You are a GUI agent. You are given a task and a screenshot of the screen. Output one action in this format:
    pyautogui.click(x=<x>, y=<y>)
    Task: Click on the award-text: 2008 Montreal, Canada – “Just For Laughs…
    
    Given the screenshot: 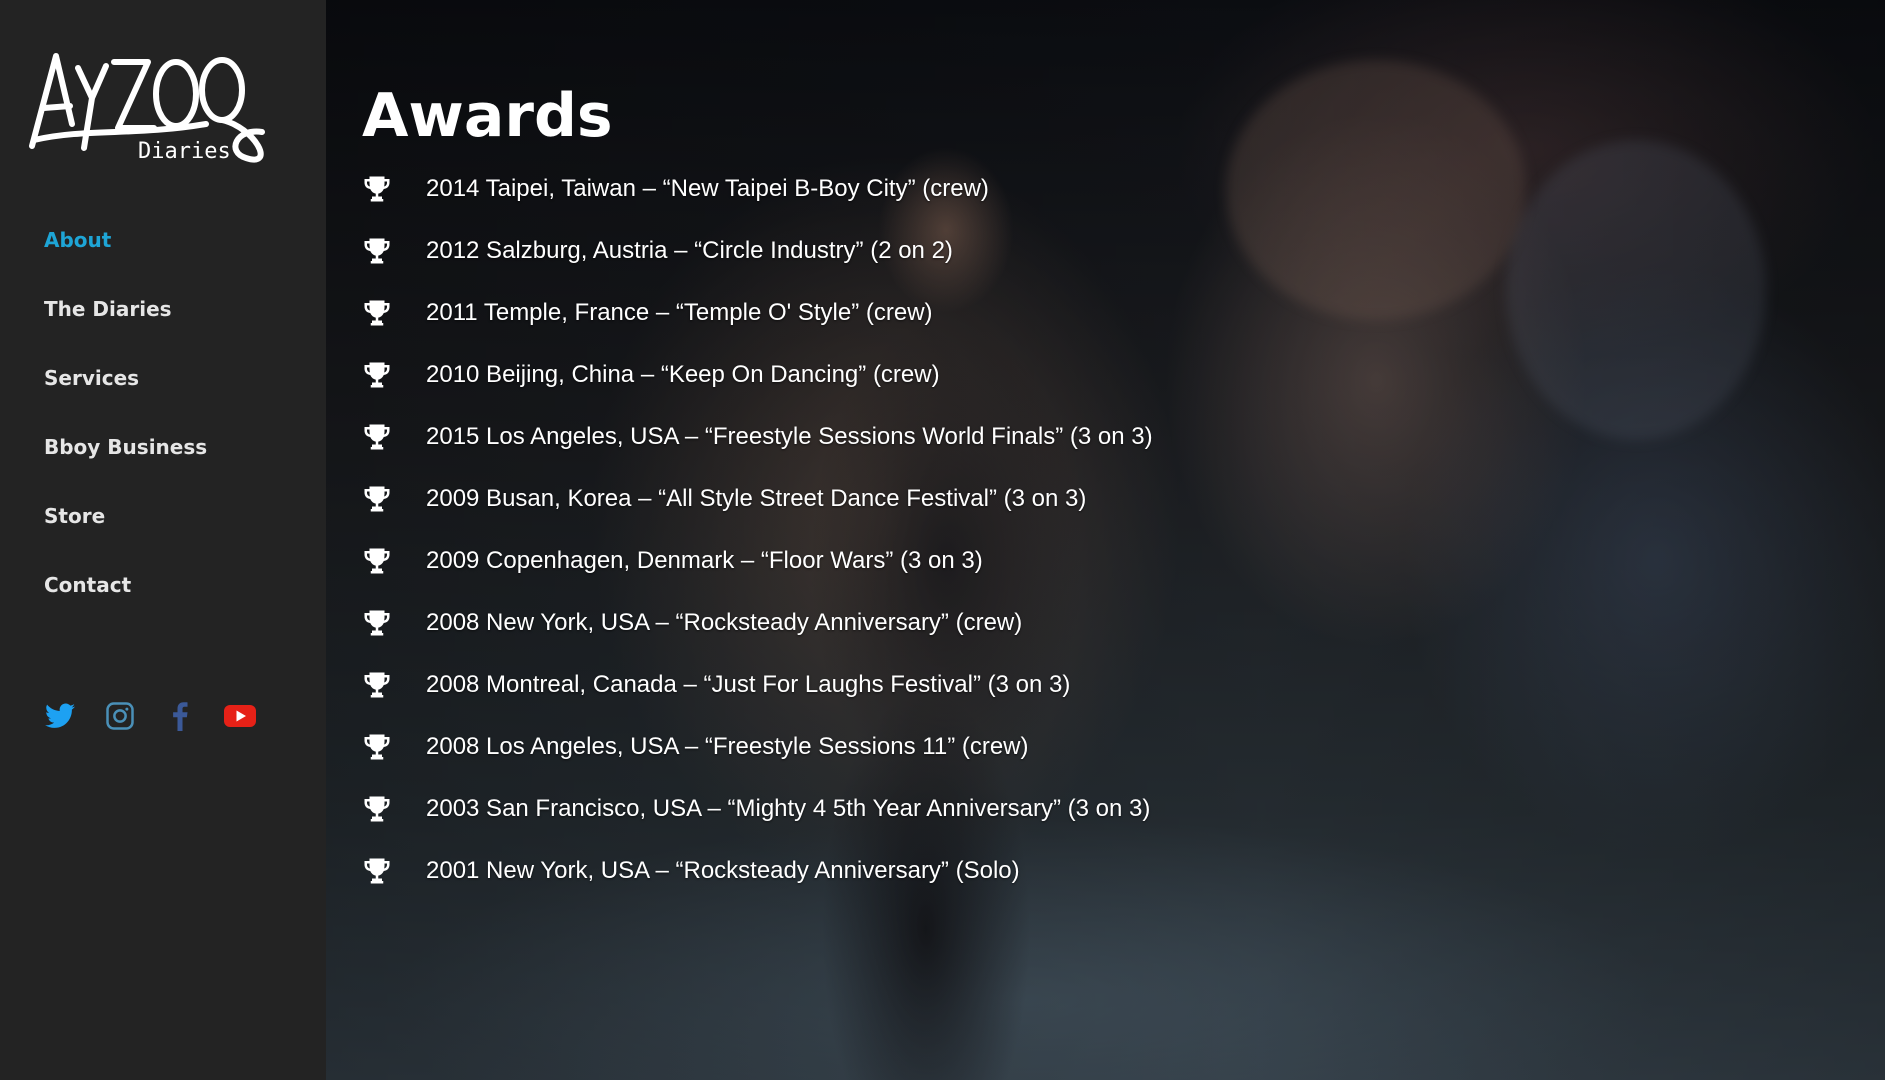 What is the action you would take?
    pyautogui.click(x=748, y=684)
    